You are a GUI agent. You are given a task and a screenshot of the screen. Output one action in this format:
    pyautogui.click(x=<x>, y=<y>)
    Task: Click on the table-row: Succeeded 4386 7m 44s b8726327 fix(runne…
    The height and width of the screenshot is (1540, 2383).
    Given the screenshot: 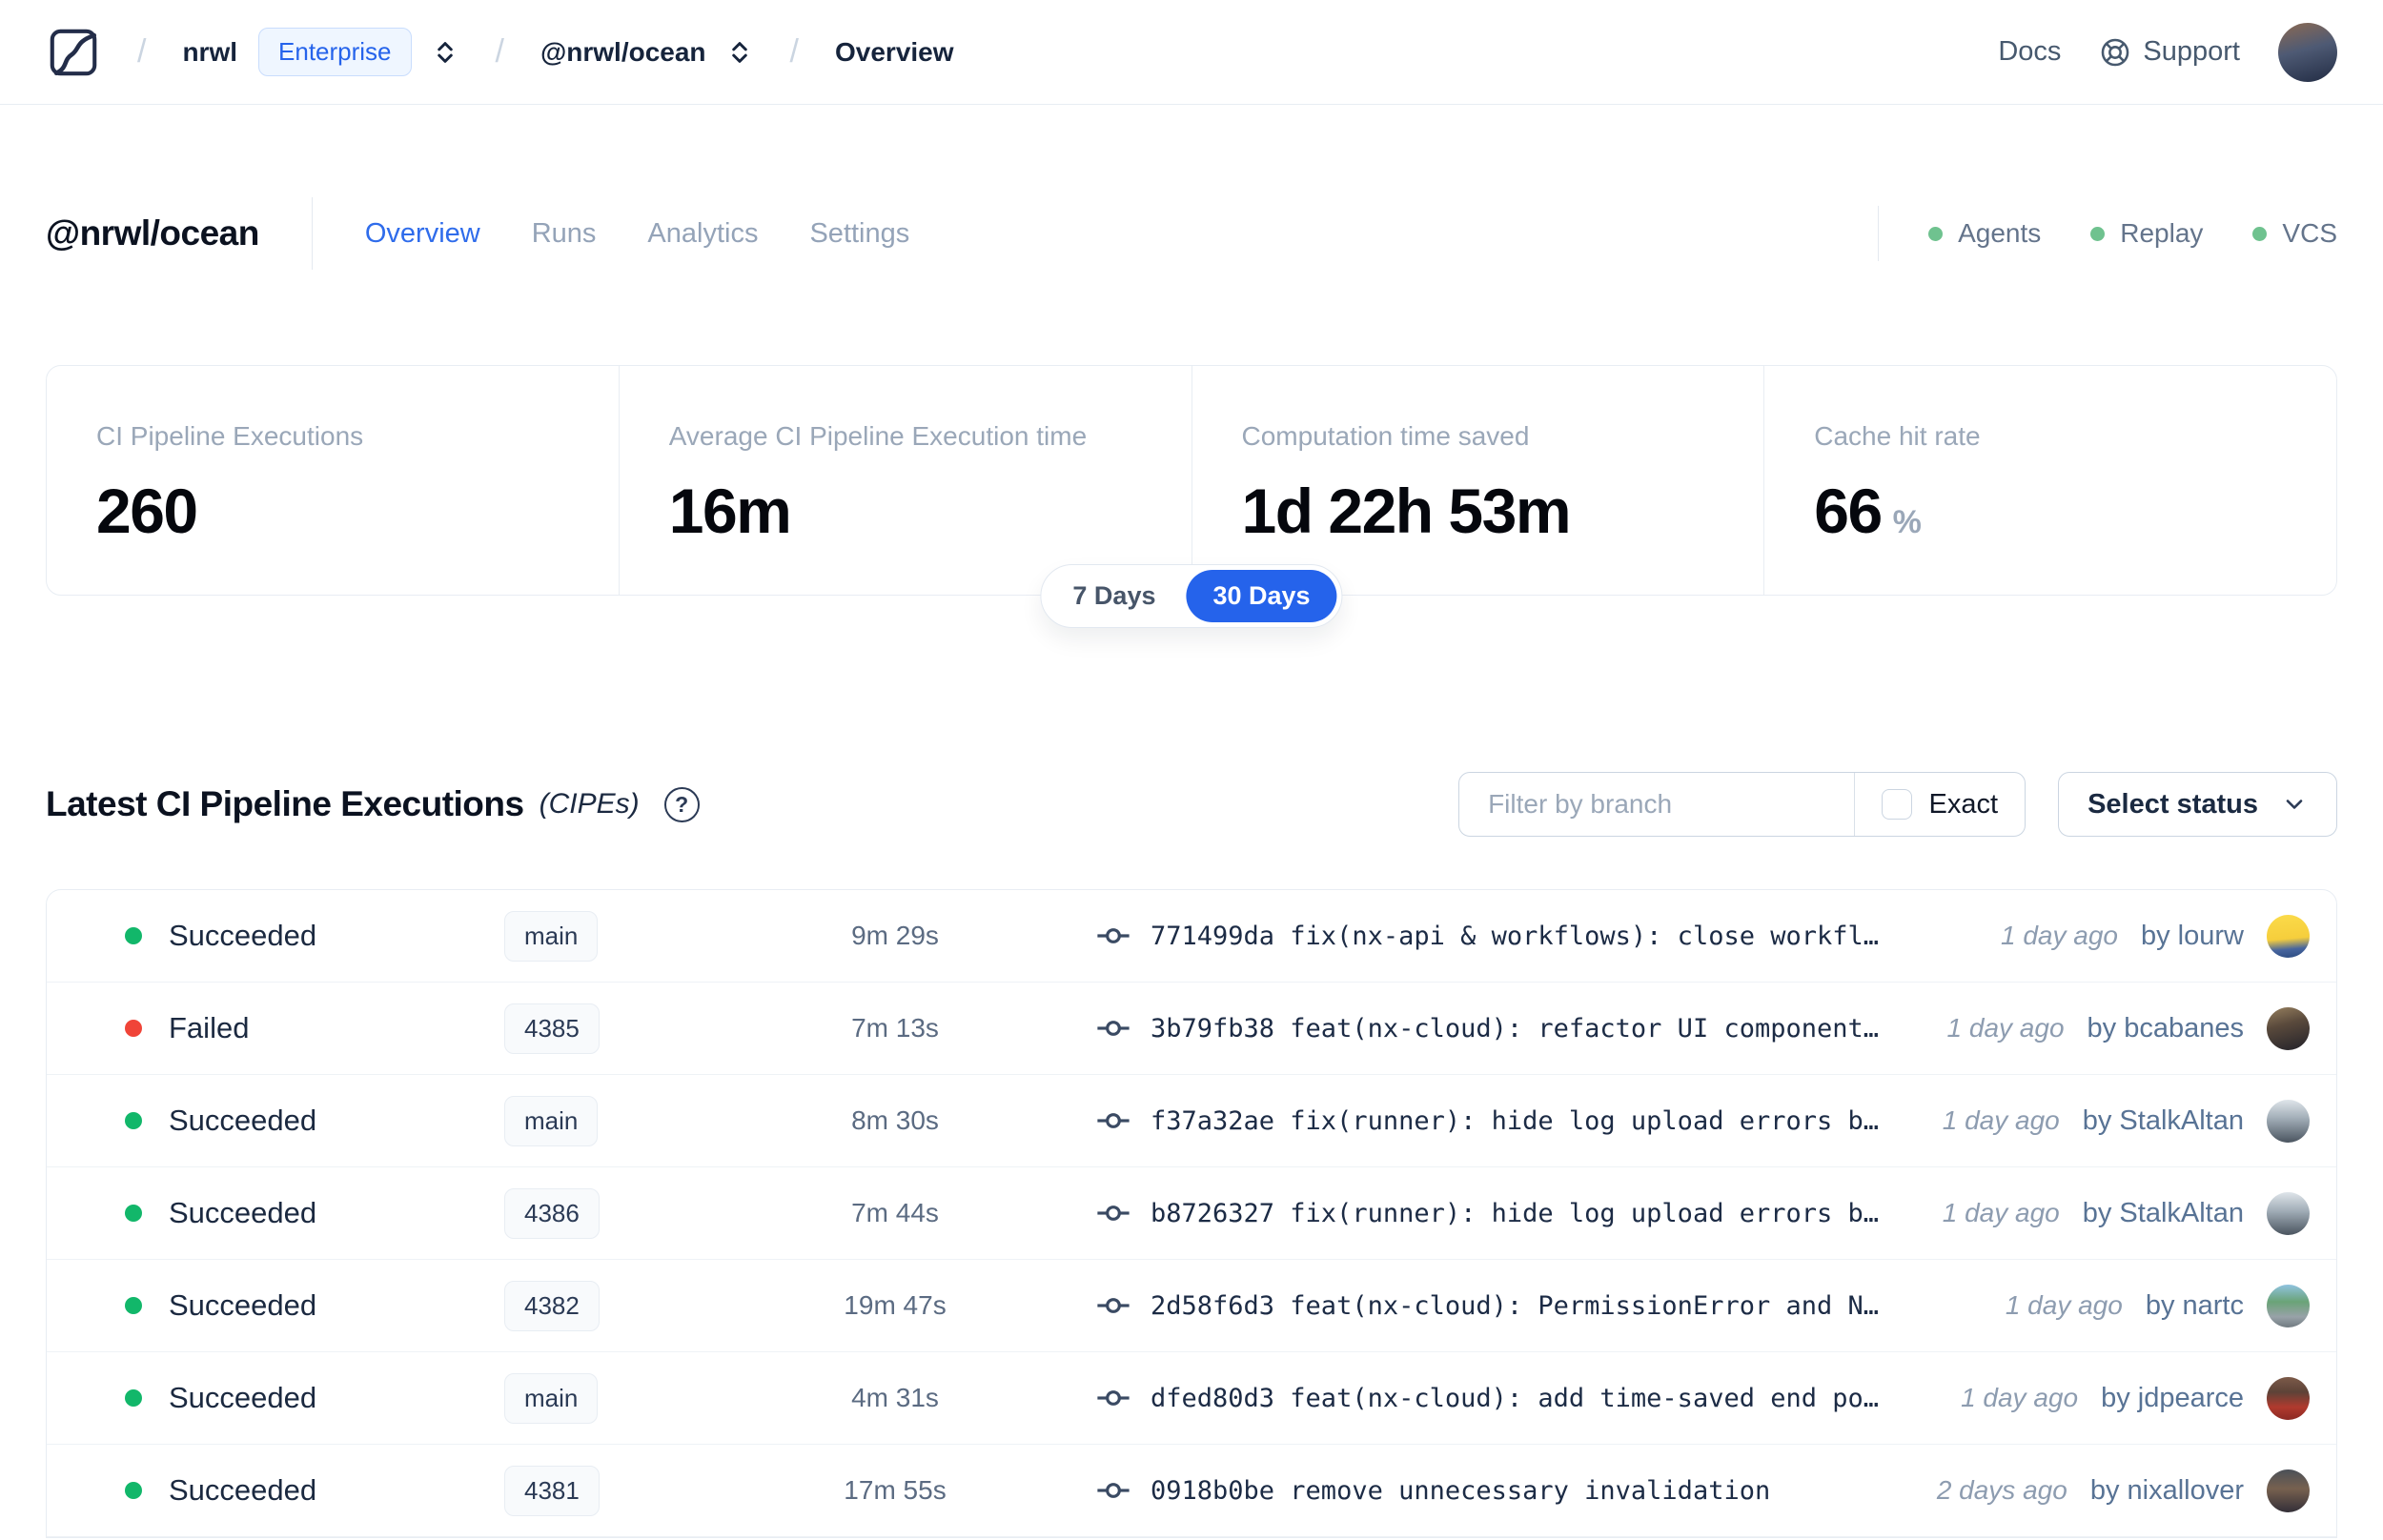 What is the action you would take?
    pyautogui.click(x=1191, y=1213)
    